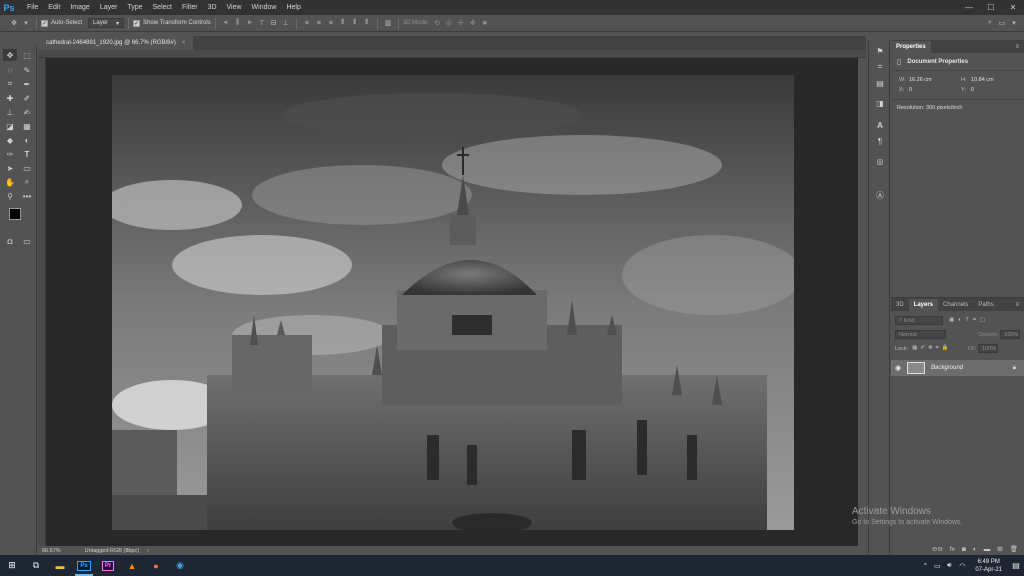 This screenshot has height=576, width=1024. I want to click on 3d-slide-icon: ✥, so click(473, 23).